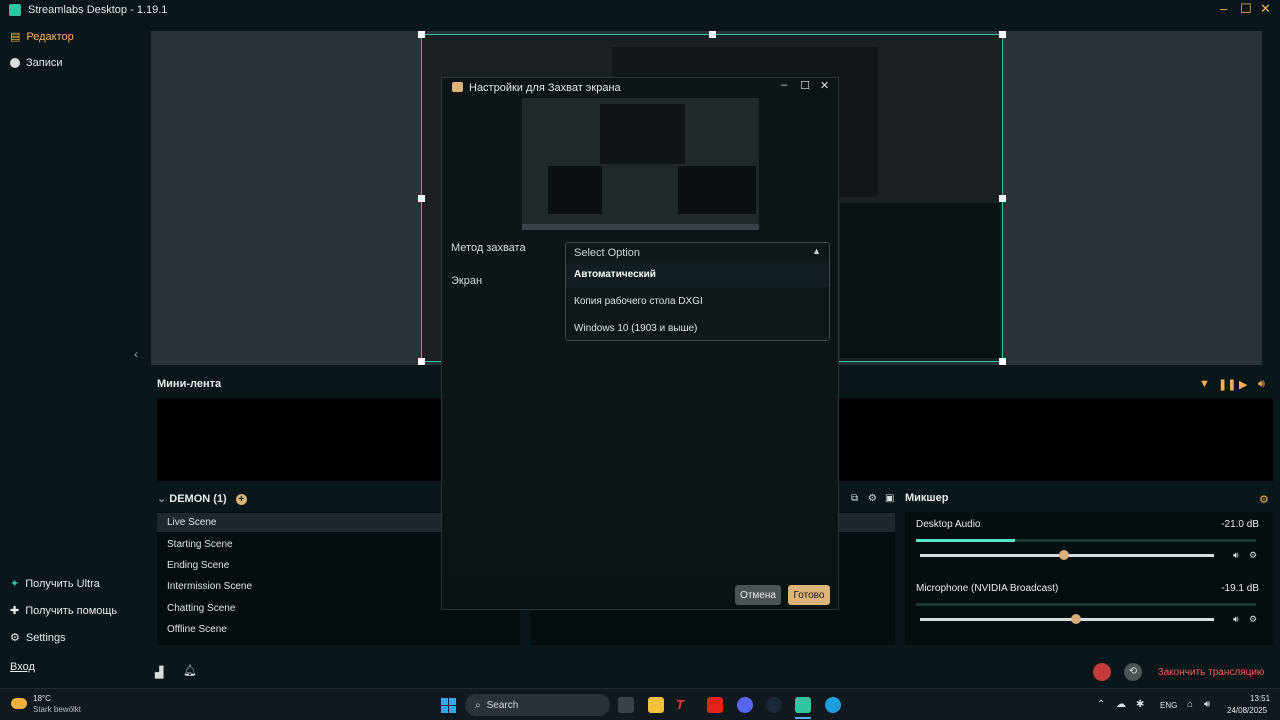 Image resolution: width=1280 pixels, height=720 pixels. I want to click on discord-icon, so click(745, 705).